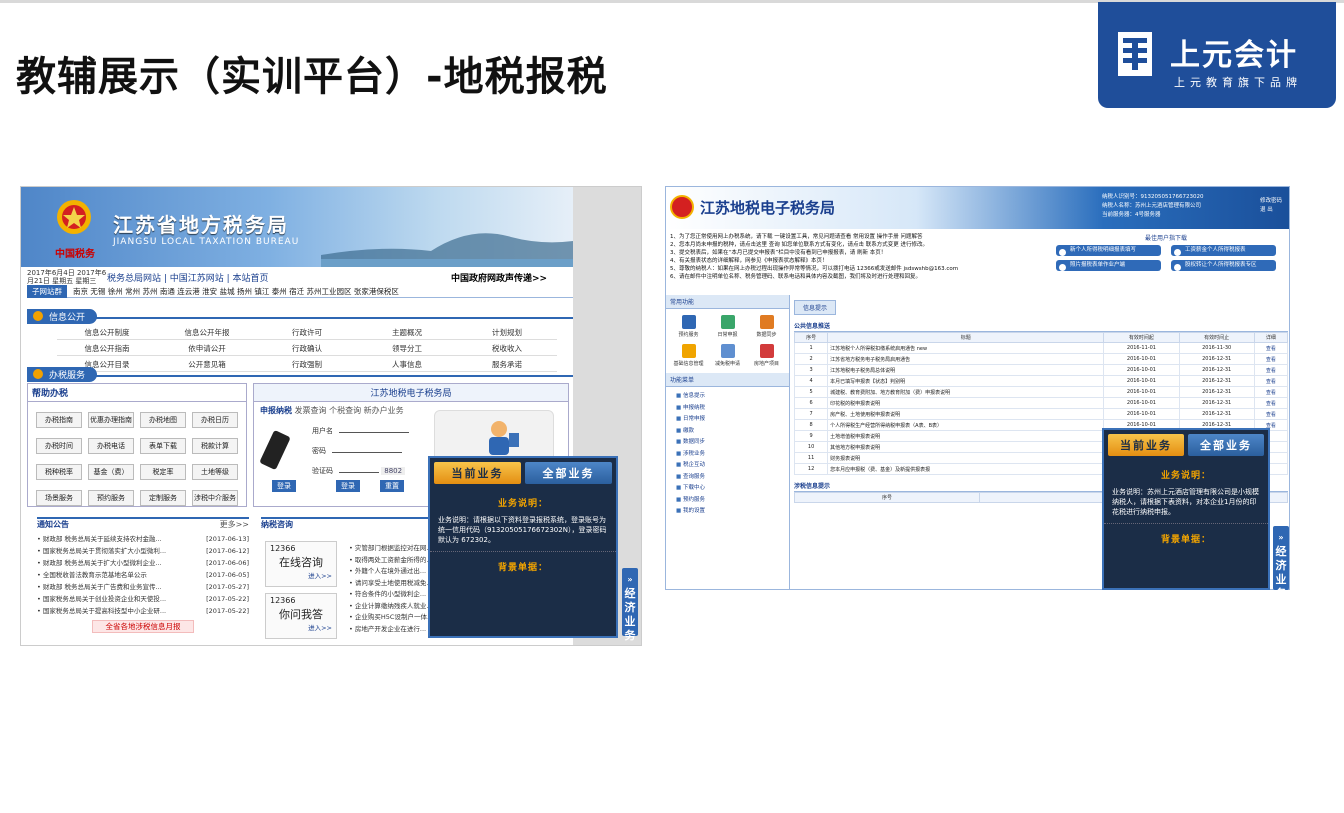 This screenshot has height=813, width=1344. I want to click on account-link: 修改密码, so click(1271, 201).